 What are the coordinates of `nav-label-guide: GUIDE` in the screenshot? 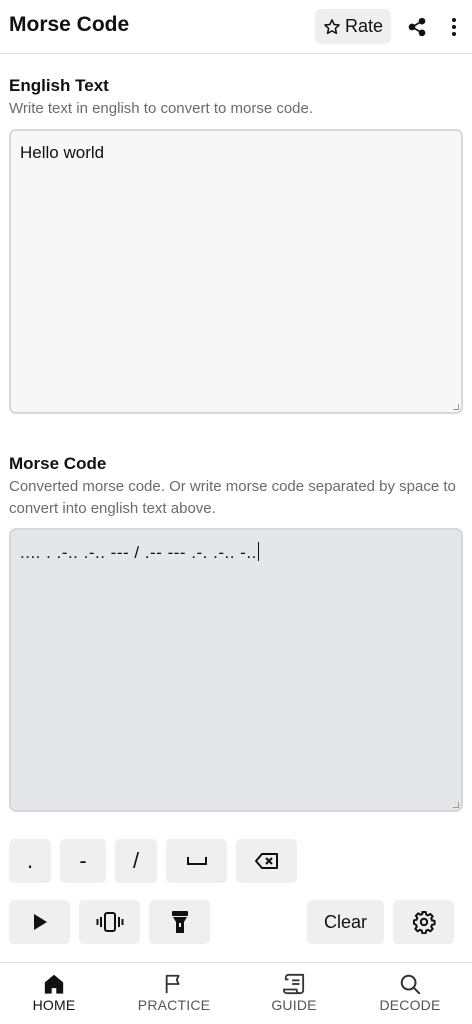 It's located at (294, 1005).